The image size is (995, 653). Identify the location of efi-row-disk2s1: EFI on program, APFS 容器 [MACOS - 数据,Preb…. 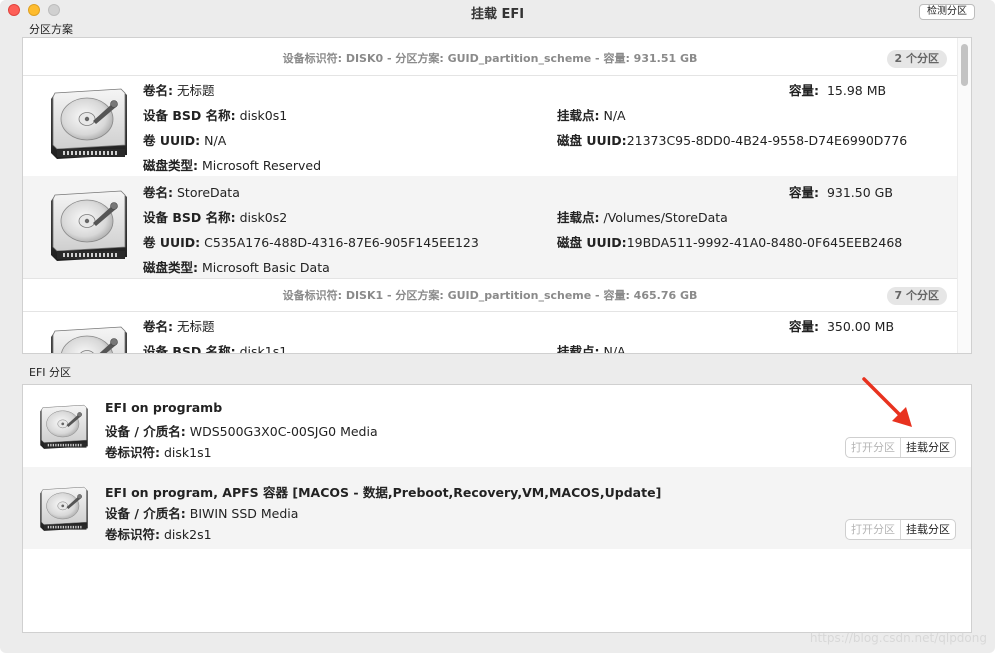
(497, 508).